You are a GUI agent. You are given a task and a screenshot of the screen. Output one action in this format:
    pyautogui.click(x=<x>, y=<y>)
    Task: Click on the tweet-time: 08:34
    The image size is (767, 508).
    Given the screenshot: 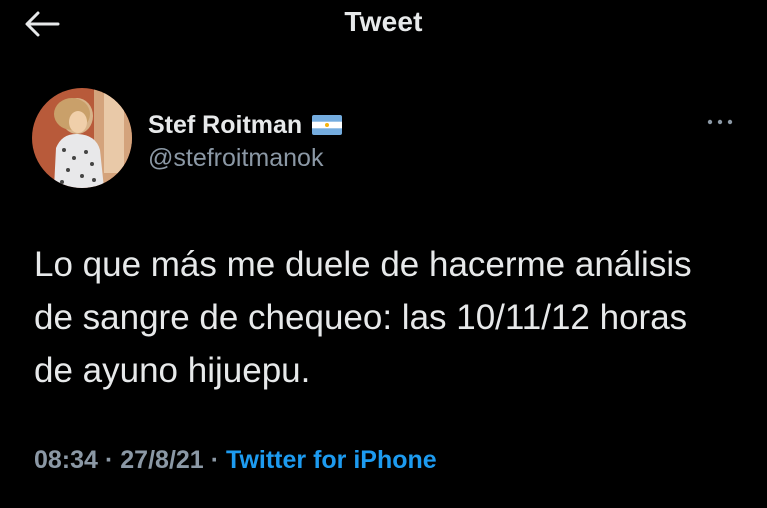 What is the action you would take?
    pyautogui.click(x=66, y=460)
    